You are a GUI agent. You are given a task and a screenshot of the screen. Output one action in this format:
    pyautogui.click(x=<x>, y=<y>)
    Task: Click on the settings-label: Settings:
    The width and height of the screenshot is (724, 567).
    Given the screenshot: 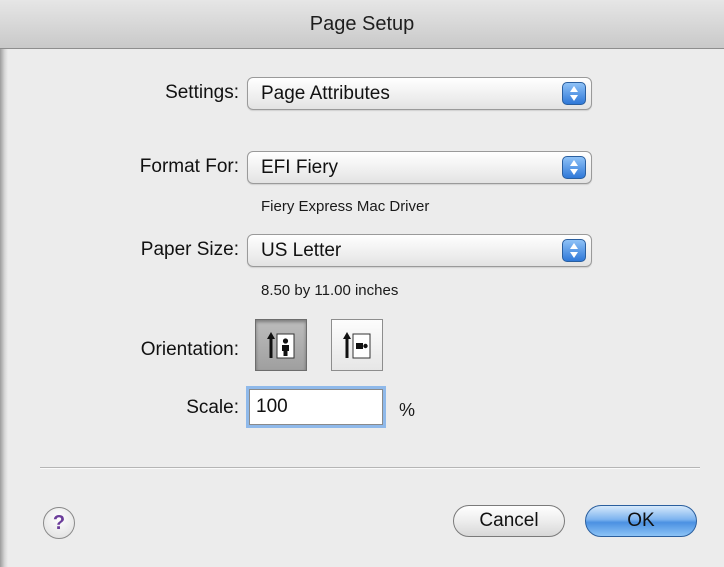 What is the action you would take?
    pyautogui.click(x=202, y=92)
    